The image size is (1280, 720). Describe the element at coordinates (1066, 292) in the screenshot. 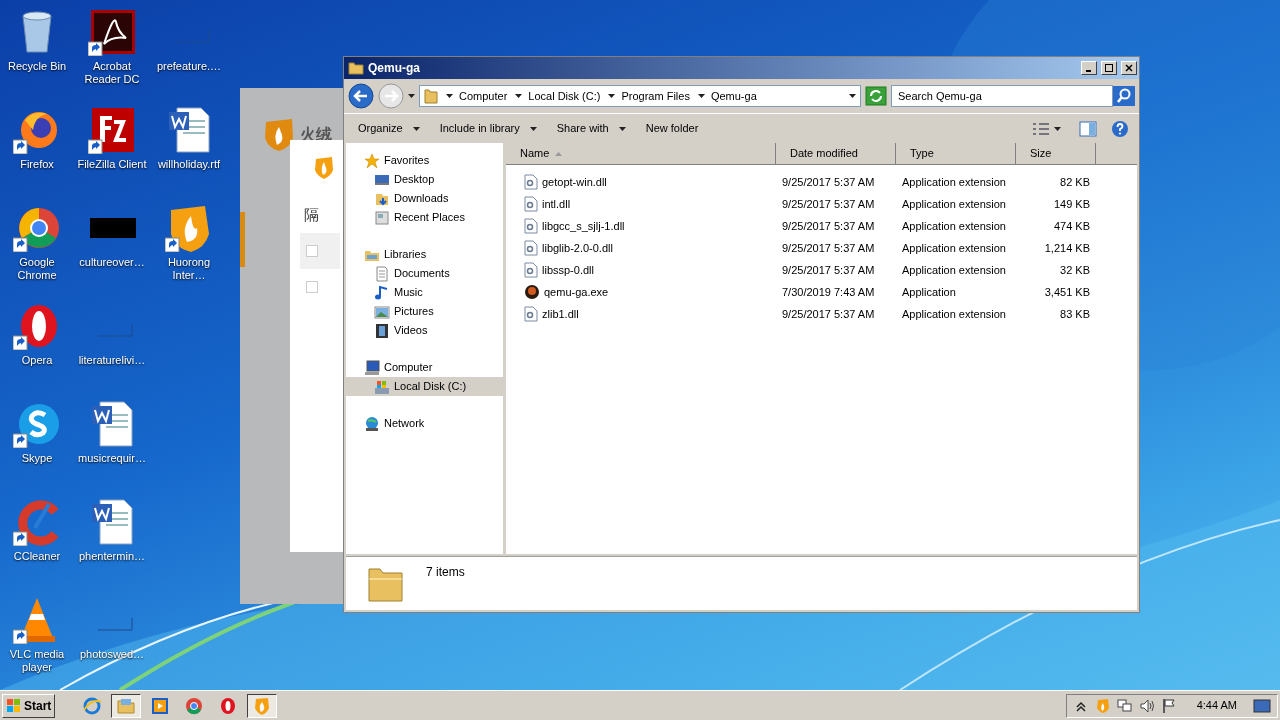

I see `table-cell-text: 3,451 KB` at that location.